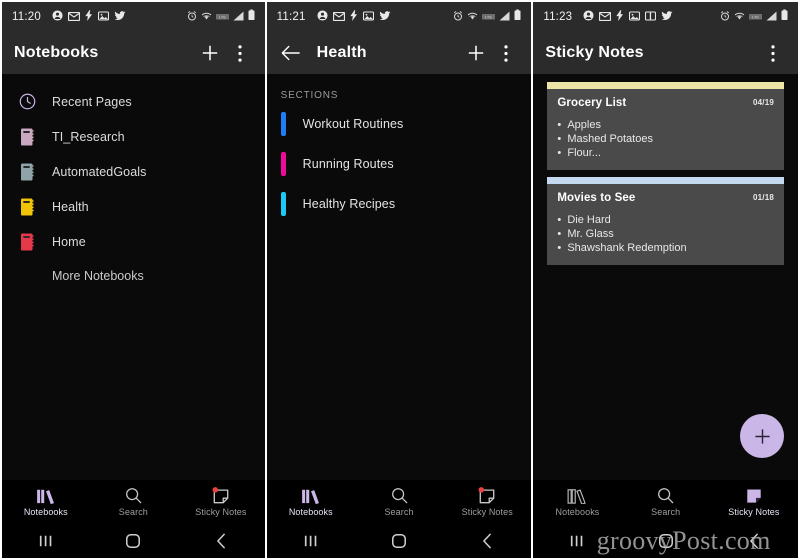 The width and height of the screenshot is (800, 560). I want to click on status-bar-clock: 11:23, so click(558, 17).